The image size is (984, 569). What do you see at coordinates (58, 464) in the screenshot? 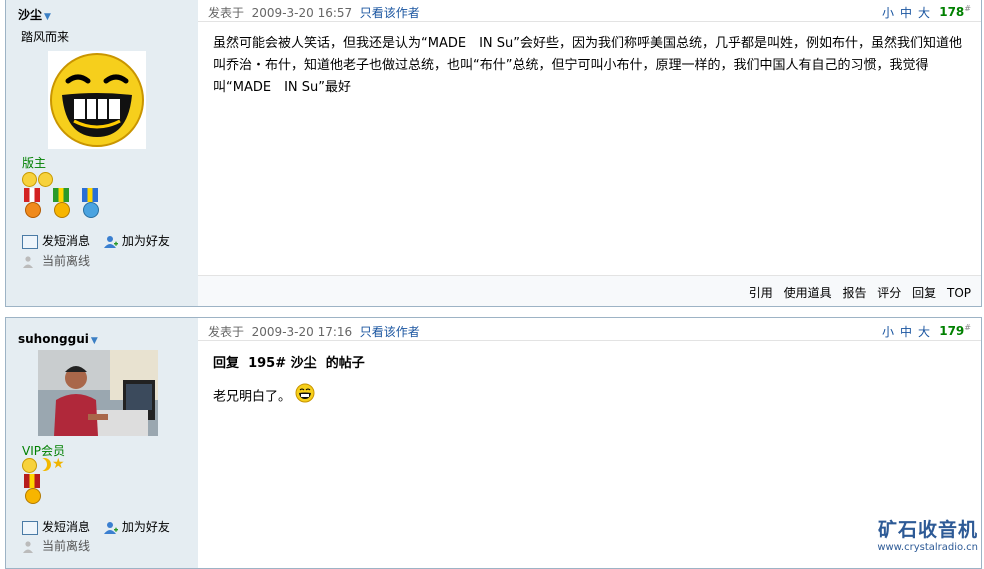
I see `star-rank-icon: ★` at bounding box center [58, 464].